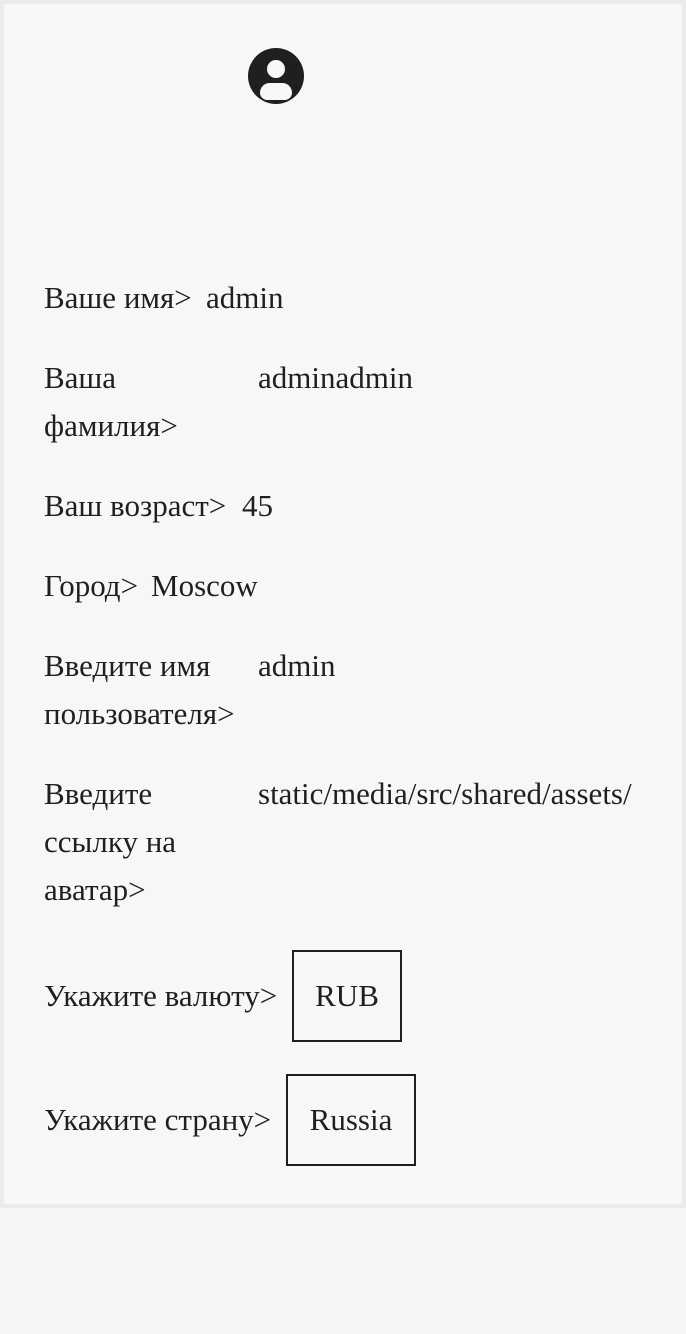  What do you see at coordinates (257, 506) in the screenshot?
I see `age-value: 45` at bounding box center [257, 506].